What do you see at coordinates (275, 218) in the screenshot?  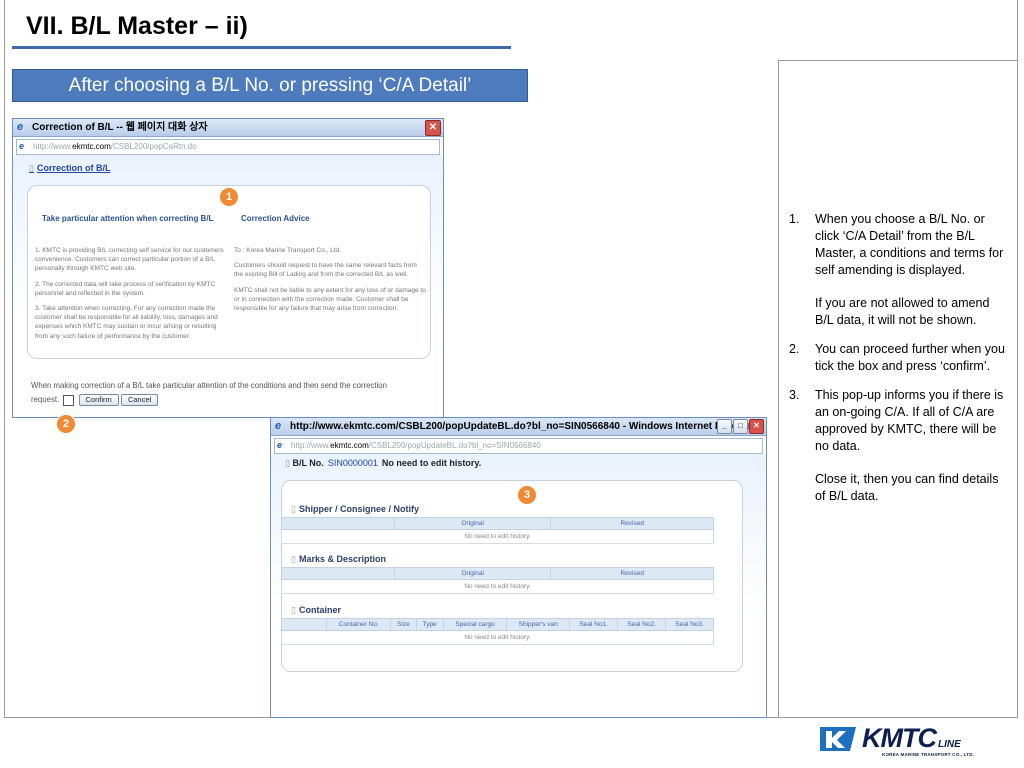 I see `right-heading: Correction Advice` at bounding box center [275, 218].